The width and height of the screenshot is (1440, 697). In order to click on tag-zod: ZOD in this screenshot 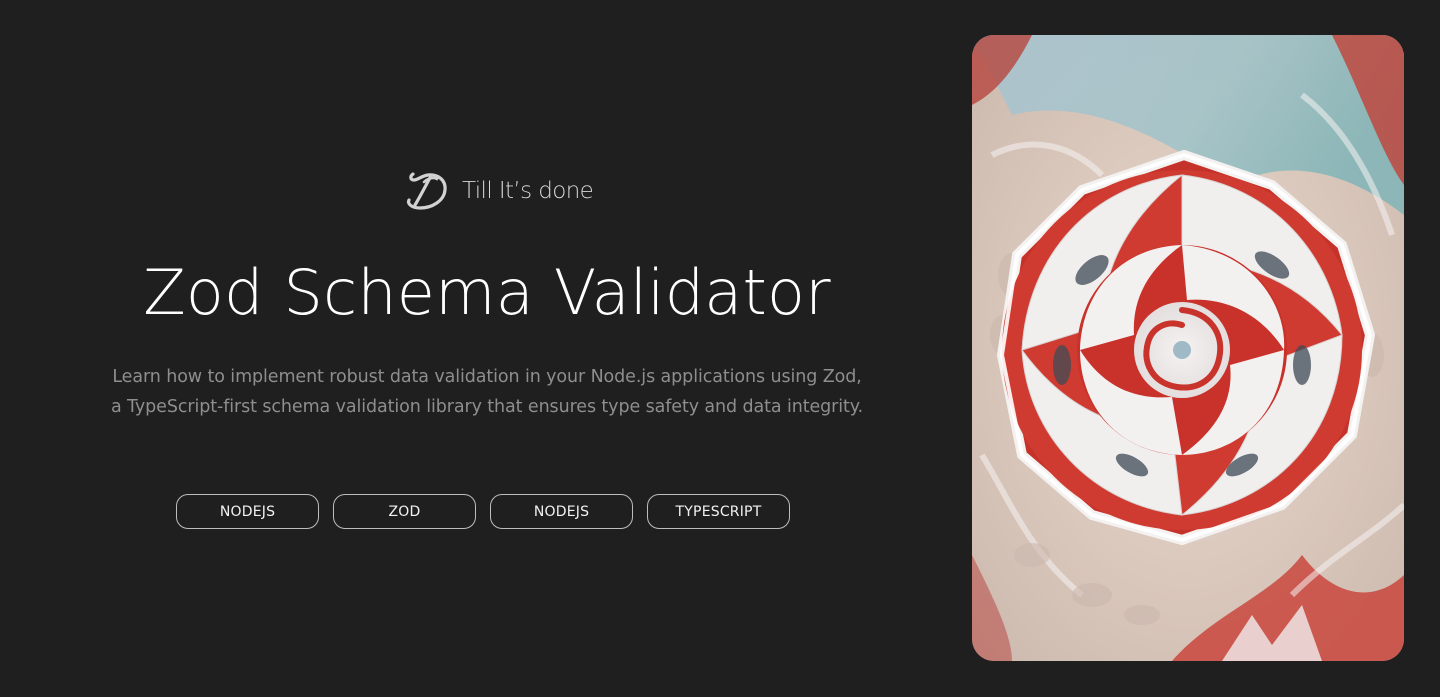, I will do `click(404, 511)`.